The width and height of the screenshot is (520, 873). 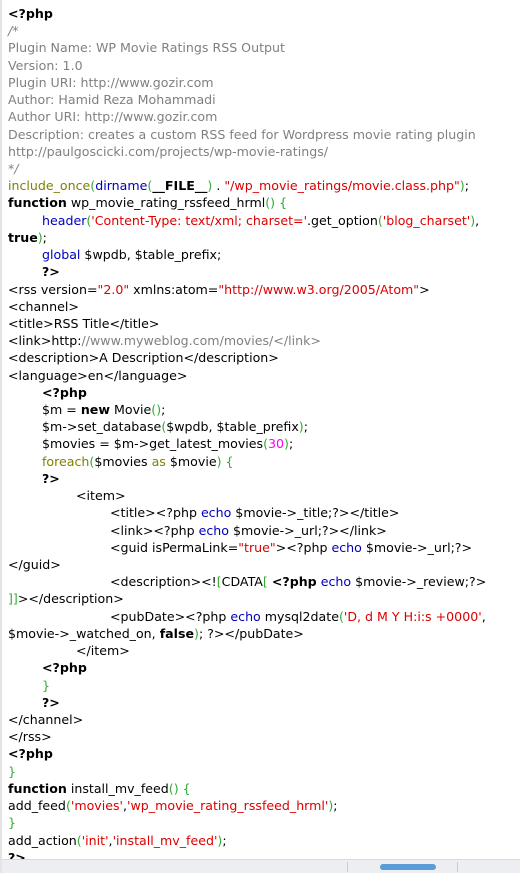 What do you see at coordinates (155, 513) in the screenshot?
I see `code-token-def: <title><?php` at bounding box center [155, 513].